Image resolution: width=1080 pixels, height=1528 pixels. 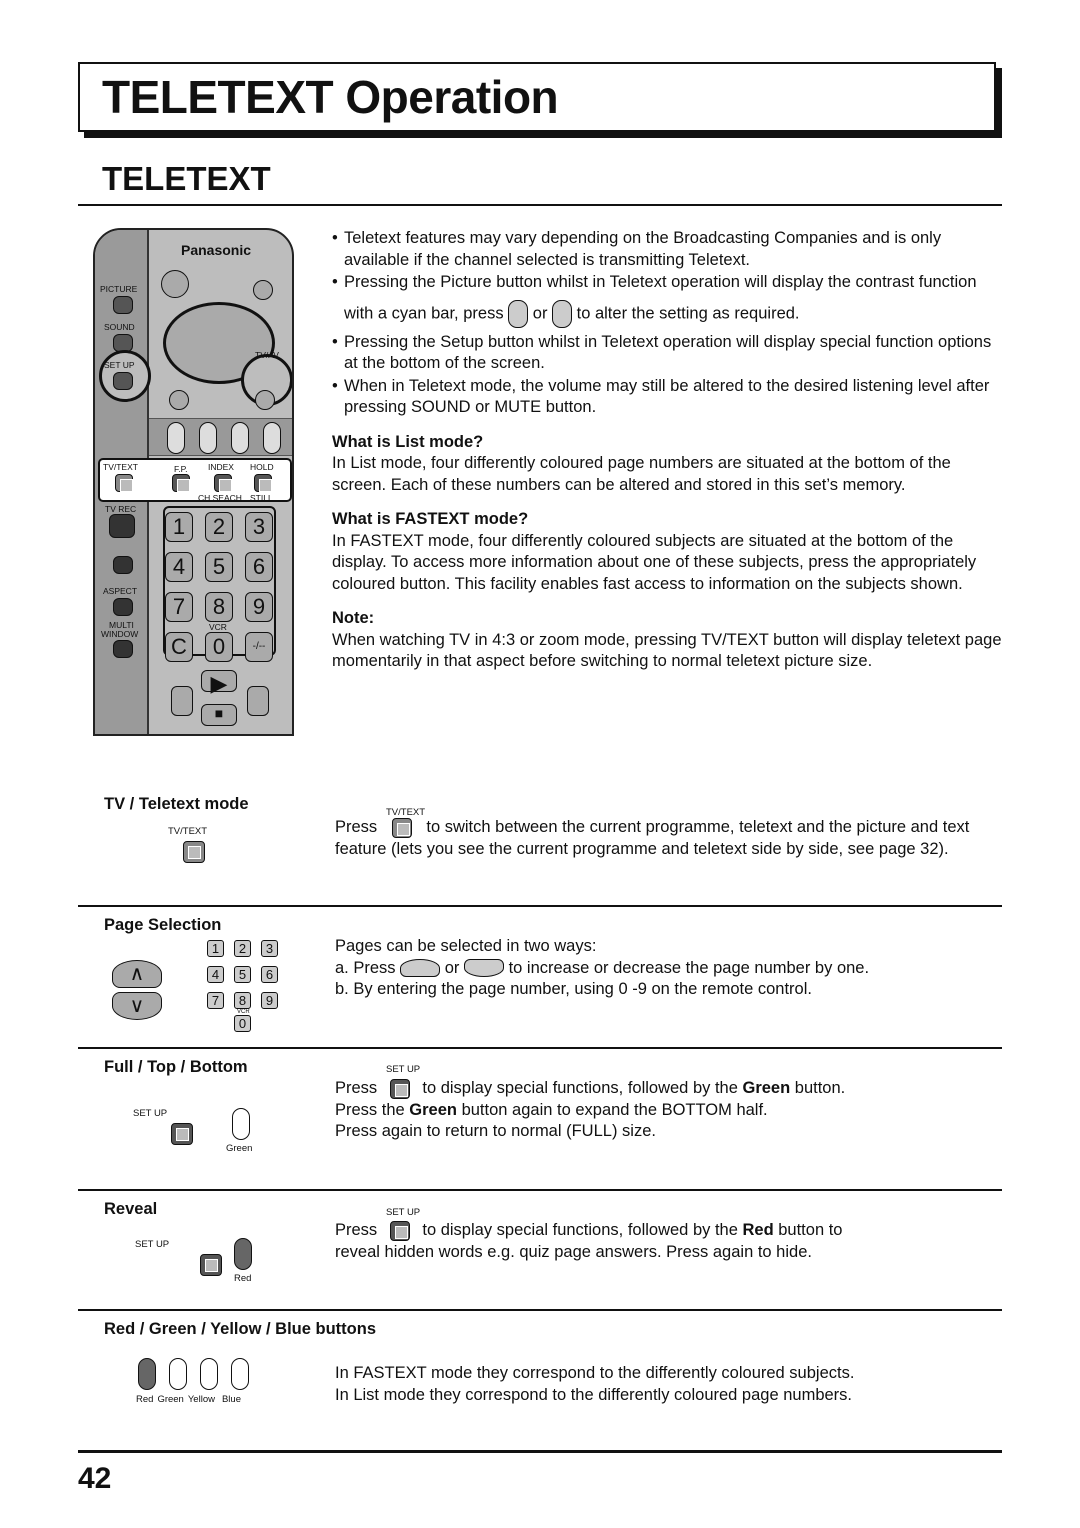 What do you see at coordinates (810, 1230) in the screenshot?
I see `text: button to` at bounding box center [810, 1230].